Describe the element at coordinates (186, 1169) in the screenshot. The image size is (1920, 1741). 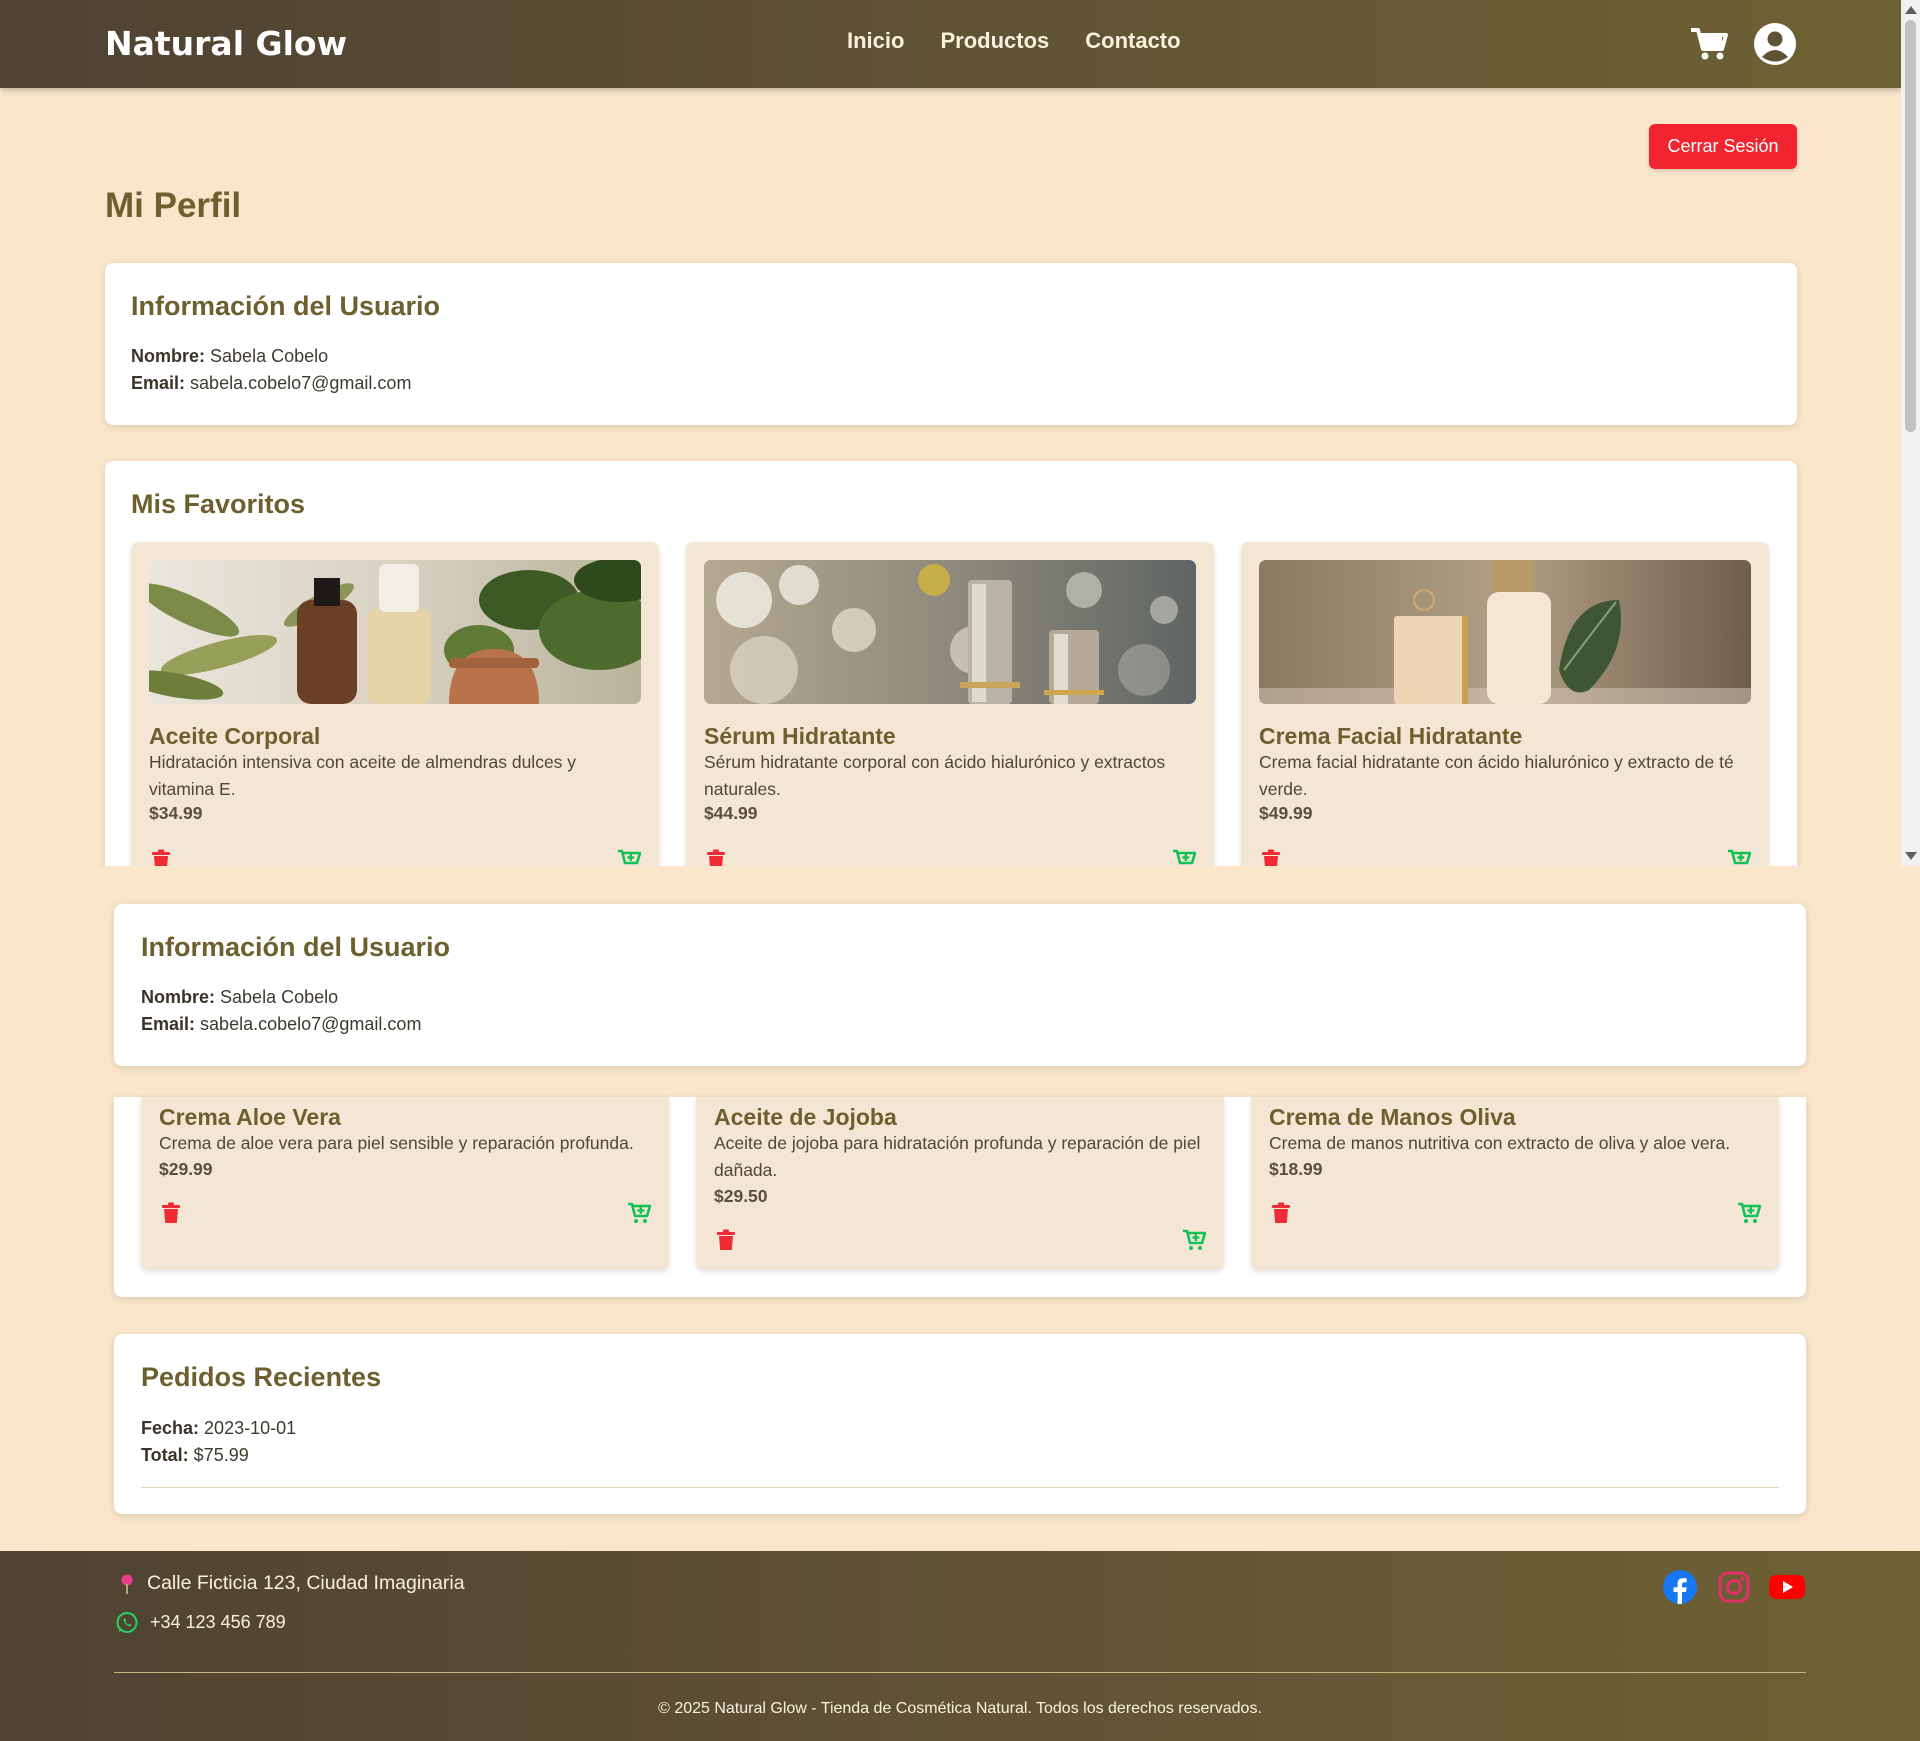
I see `favorite-price: $29.99` at that location.